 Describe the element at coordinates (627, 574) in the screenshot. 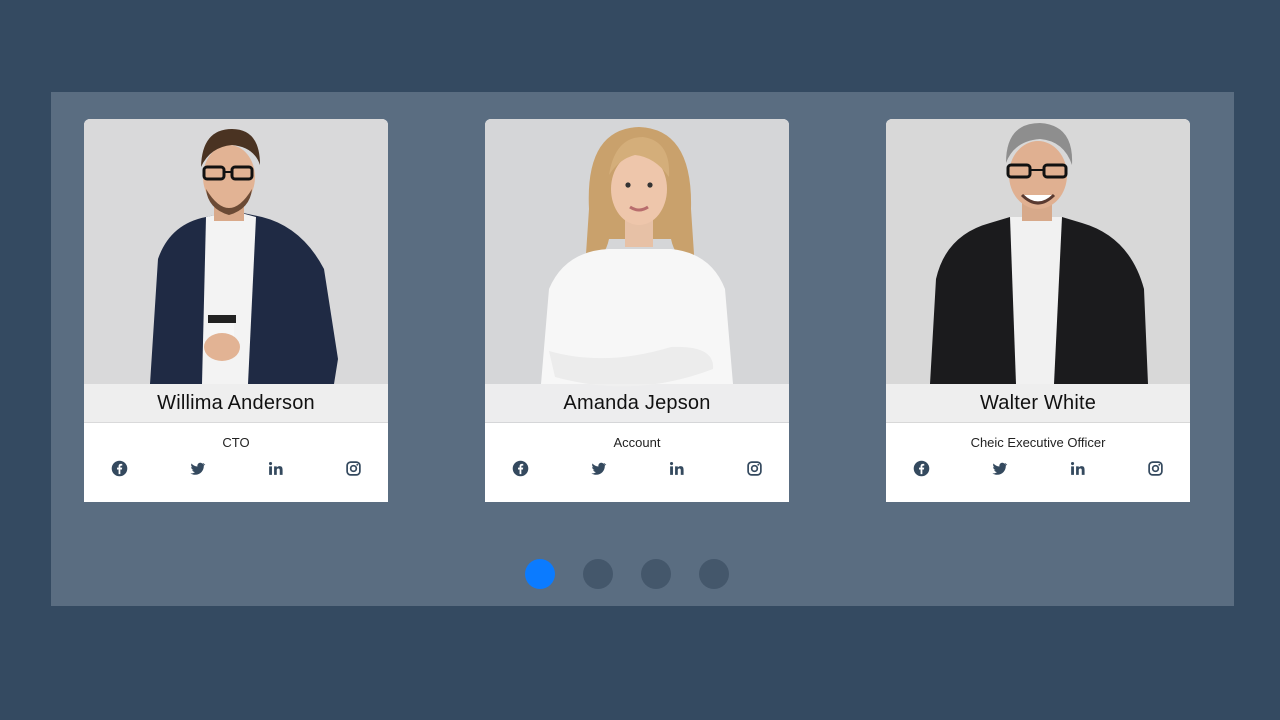

I see `pagination-dots` at that location.